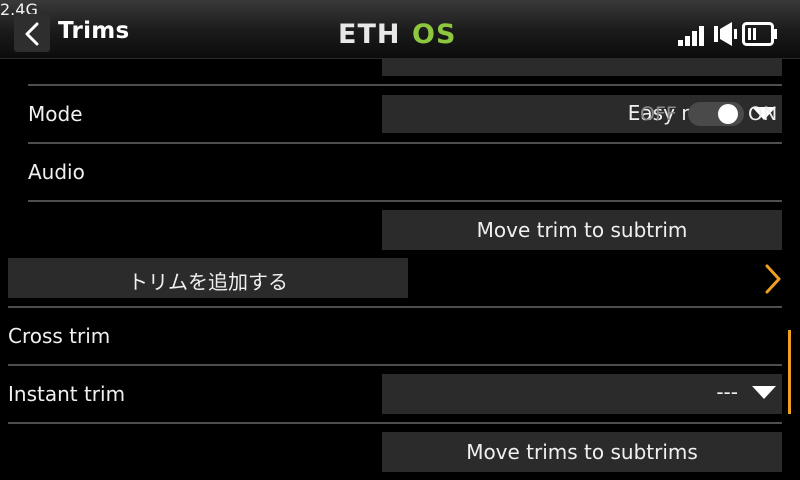 The image size is (800, 480). What do you see at coordinates (728, 114) in the screenshot?
I see `toggle-knob` at bounding box center [728, 114].